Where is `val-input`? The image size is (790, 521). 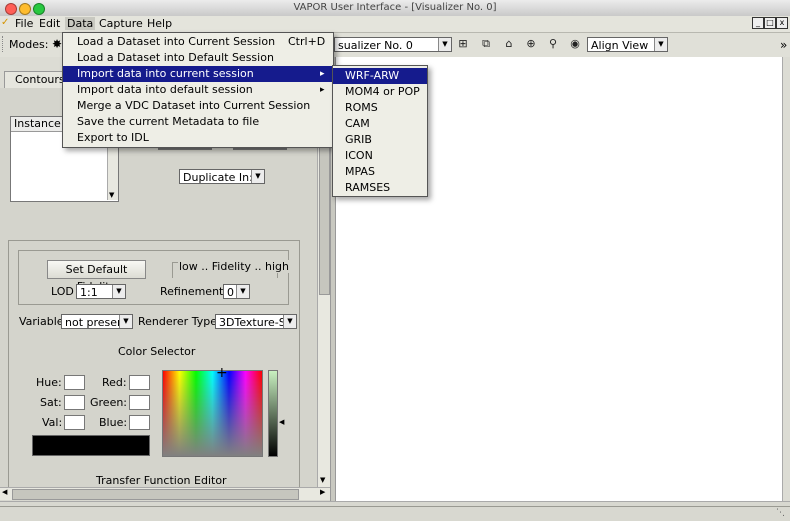 val-input is located at coordinates (74, 422).